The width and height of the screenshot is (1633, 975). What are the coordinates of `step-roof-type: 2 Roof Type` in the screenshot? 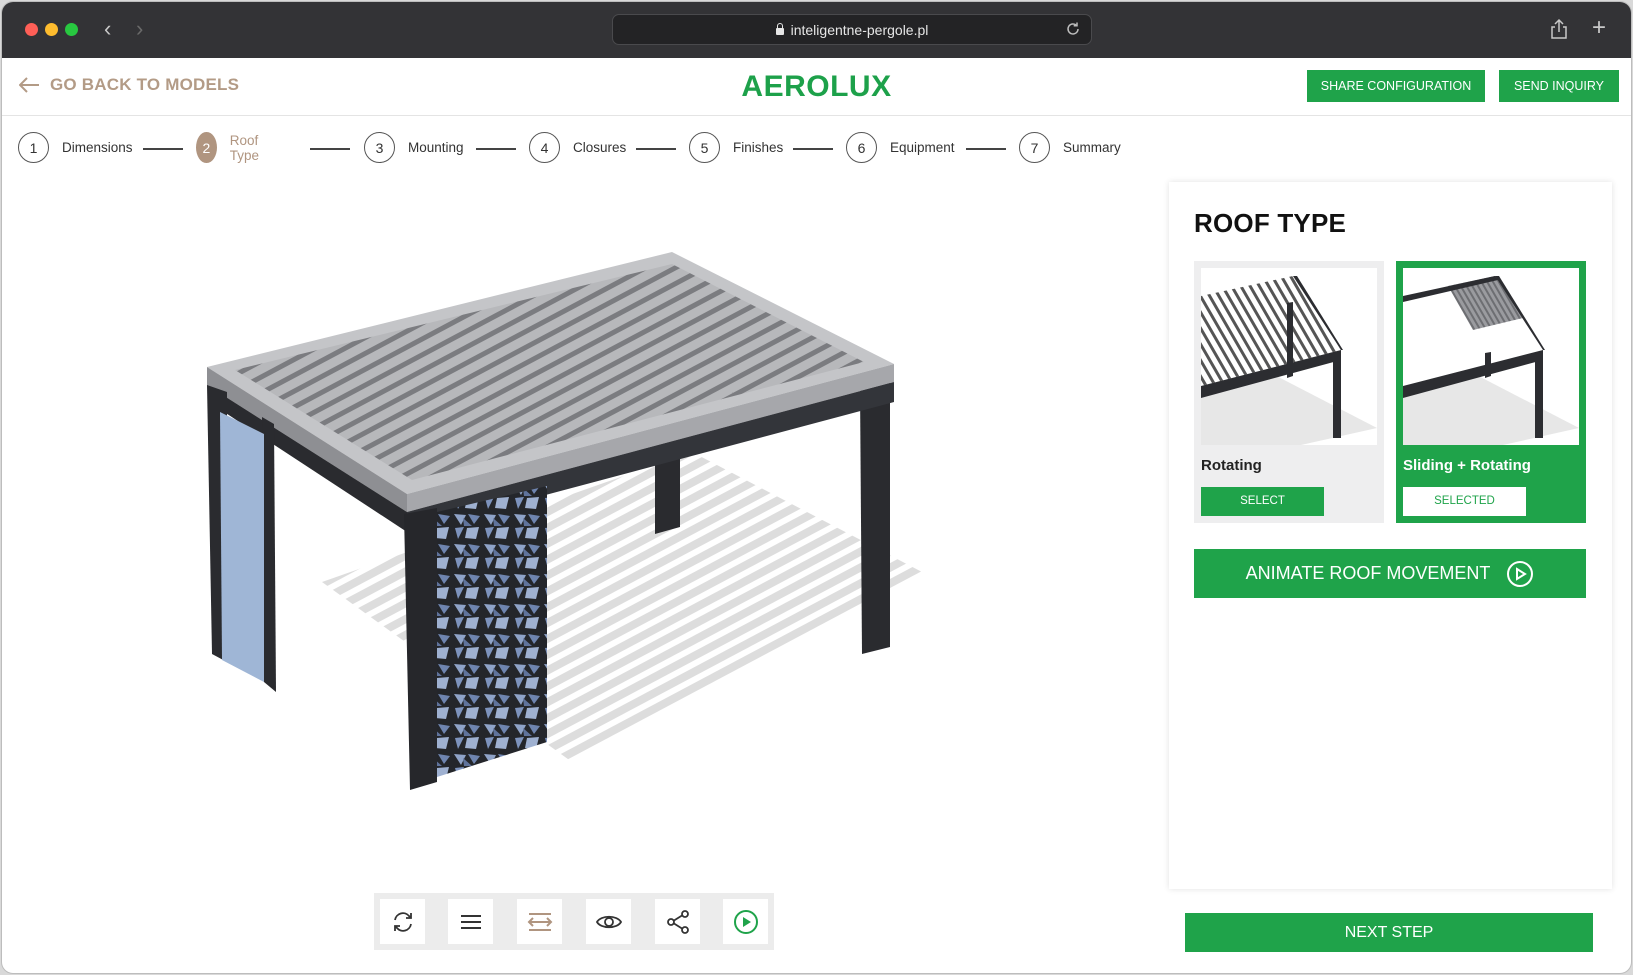 It's located at (232, 147).